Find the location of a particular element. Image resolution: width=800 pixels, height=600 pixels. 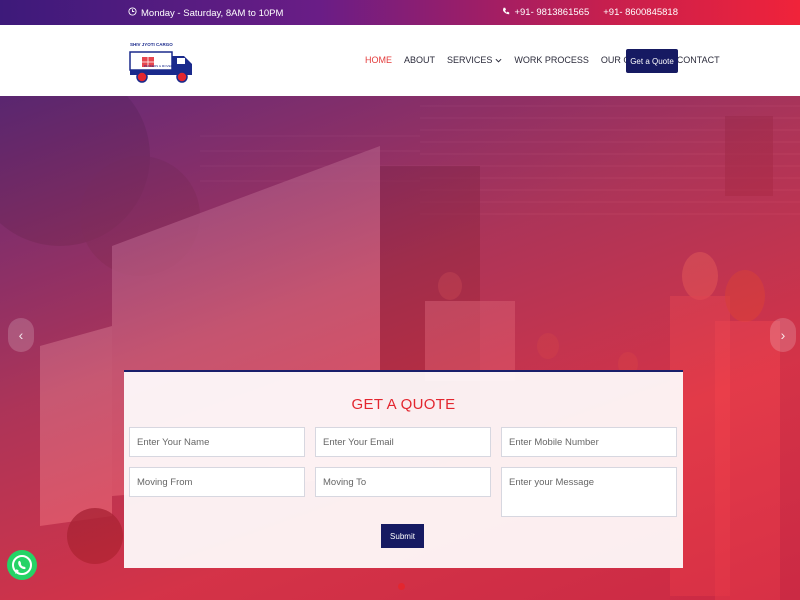

phone-1-text: +91- 9813861565 is located at coordinates (552, 12).